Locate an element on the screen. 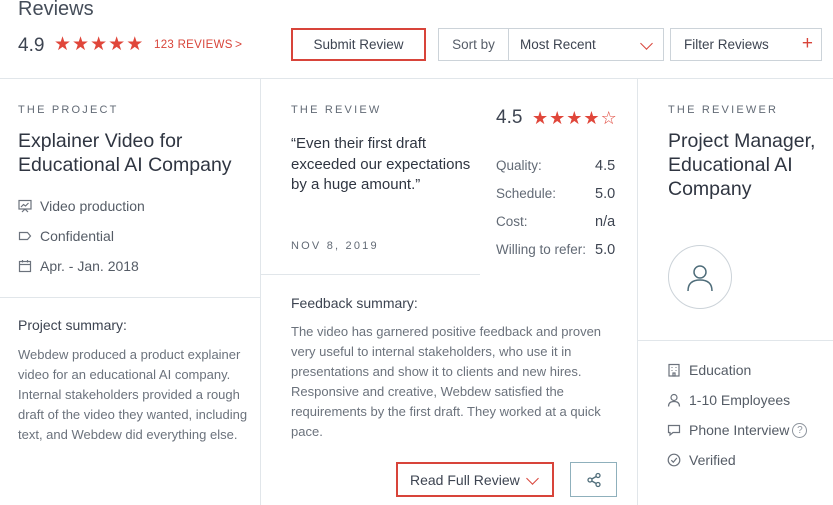  person-icon is located at coordinates (674, 400).